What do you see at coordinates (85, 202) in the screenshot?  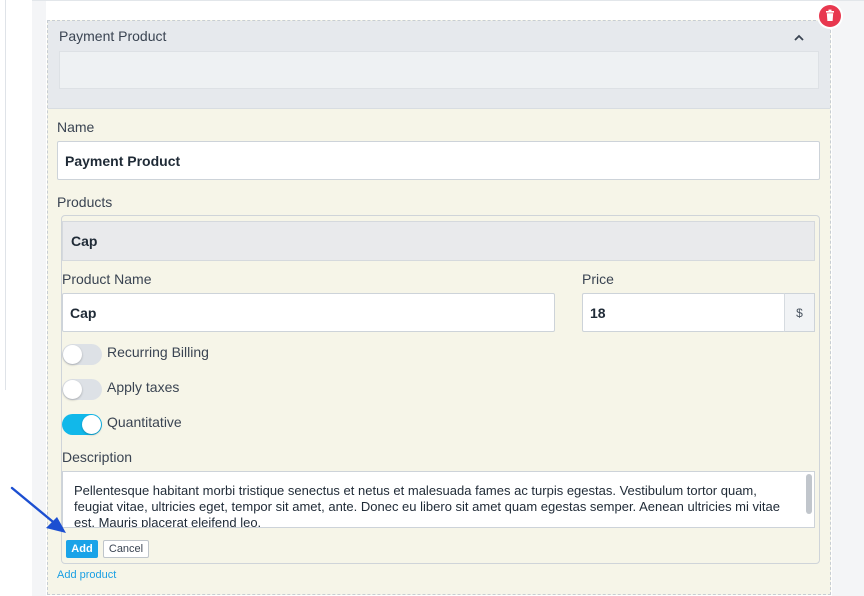 I see `products-label: Products` at bounding box center [85, 202].